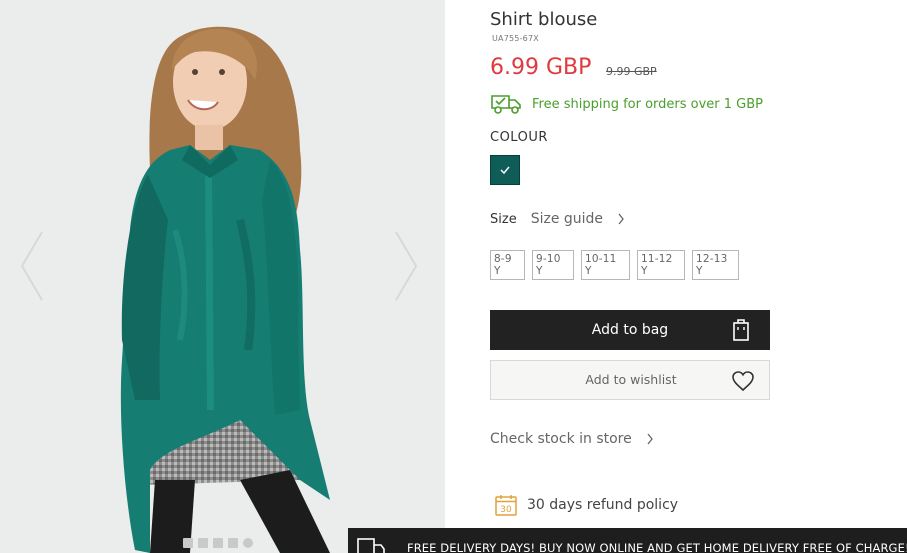  What do you see at coordinates (506, 510) in the screenshot?
I see `calendar-number: 30` at bounding box center [506, 510].